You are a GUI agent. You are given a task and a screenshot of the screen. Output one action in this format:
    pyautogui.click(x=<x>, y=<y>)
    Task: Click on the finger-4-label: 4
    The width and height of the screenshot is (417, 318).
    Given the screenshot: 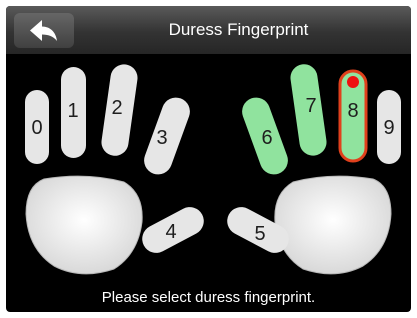 What is the action you would take?
    pyautogui.click(x=170, y=232)
    